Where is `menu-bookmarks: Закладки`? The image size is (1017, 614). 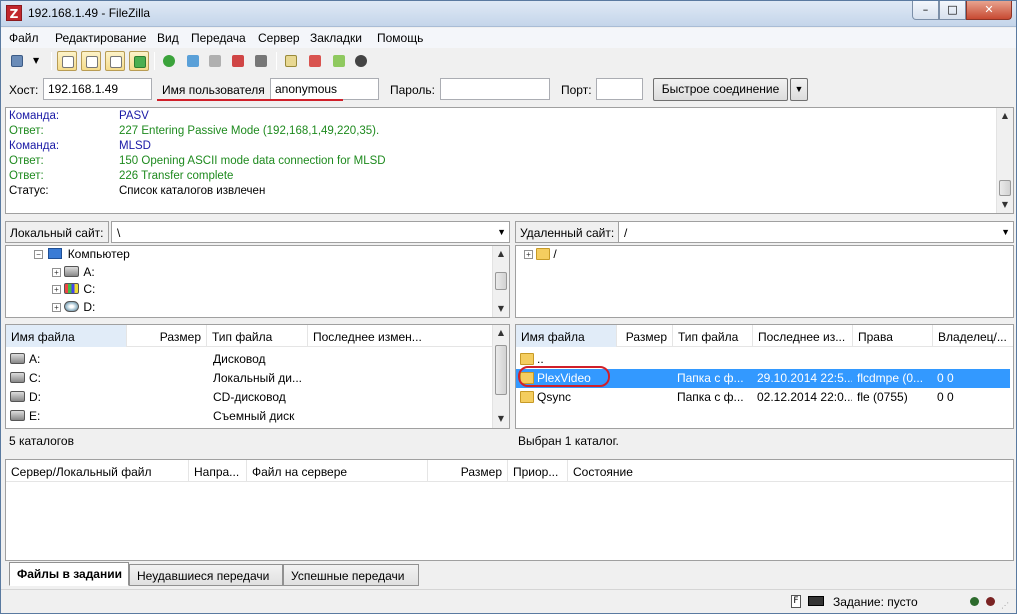 menu-bookmarks: Закладки is located at coordinates (336, 38).